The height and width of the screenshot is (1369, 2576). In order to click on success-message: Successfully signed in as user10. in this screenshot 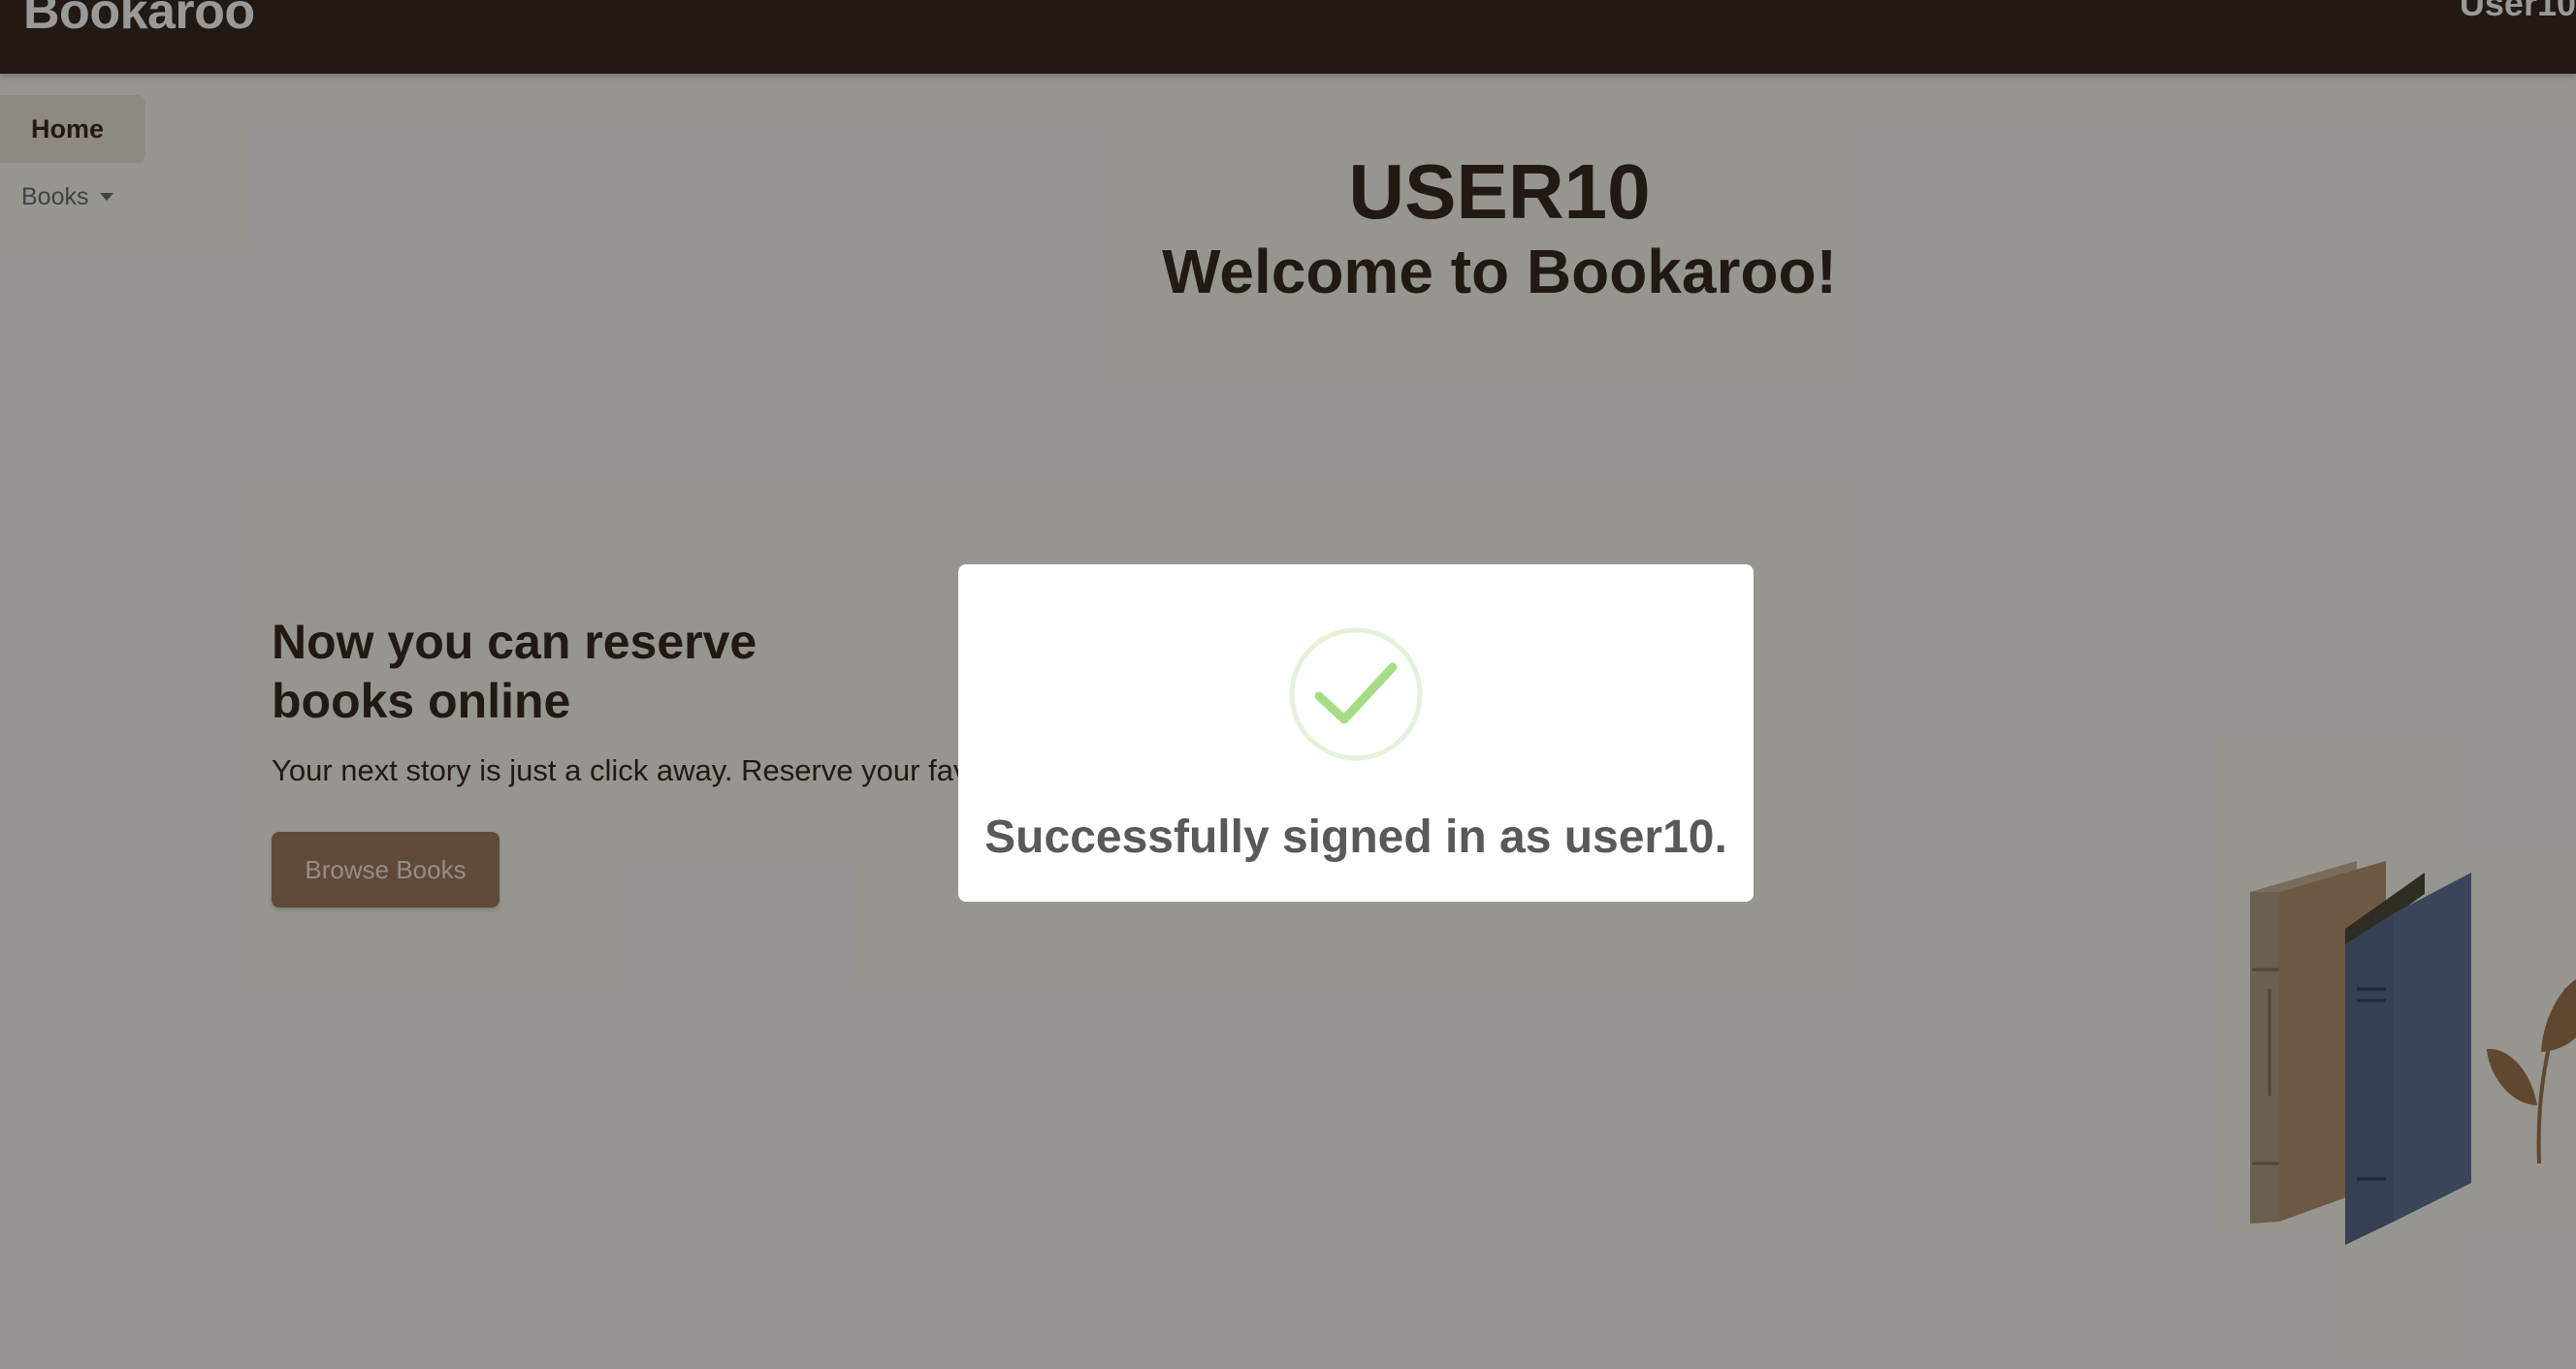, I will do `click(1355, 837)`.